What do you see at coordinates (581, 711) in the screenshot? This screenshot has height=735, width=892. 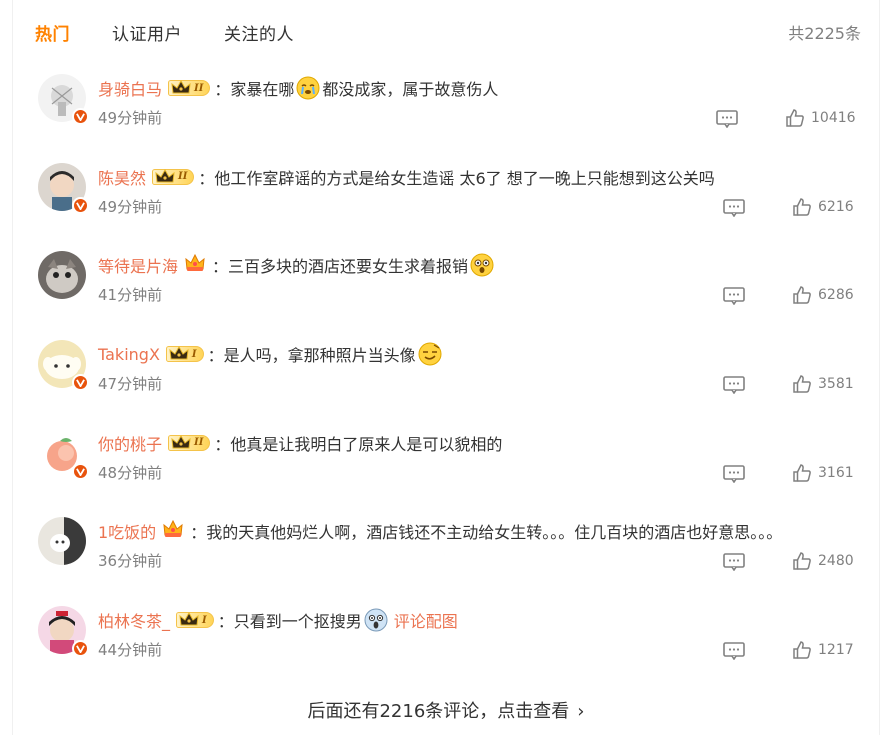 I see `chevron-right-icon: ›` at bounding box center [581, 711].